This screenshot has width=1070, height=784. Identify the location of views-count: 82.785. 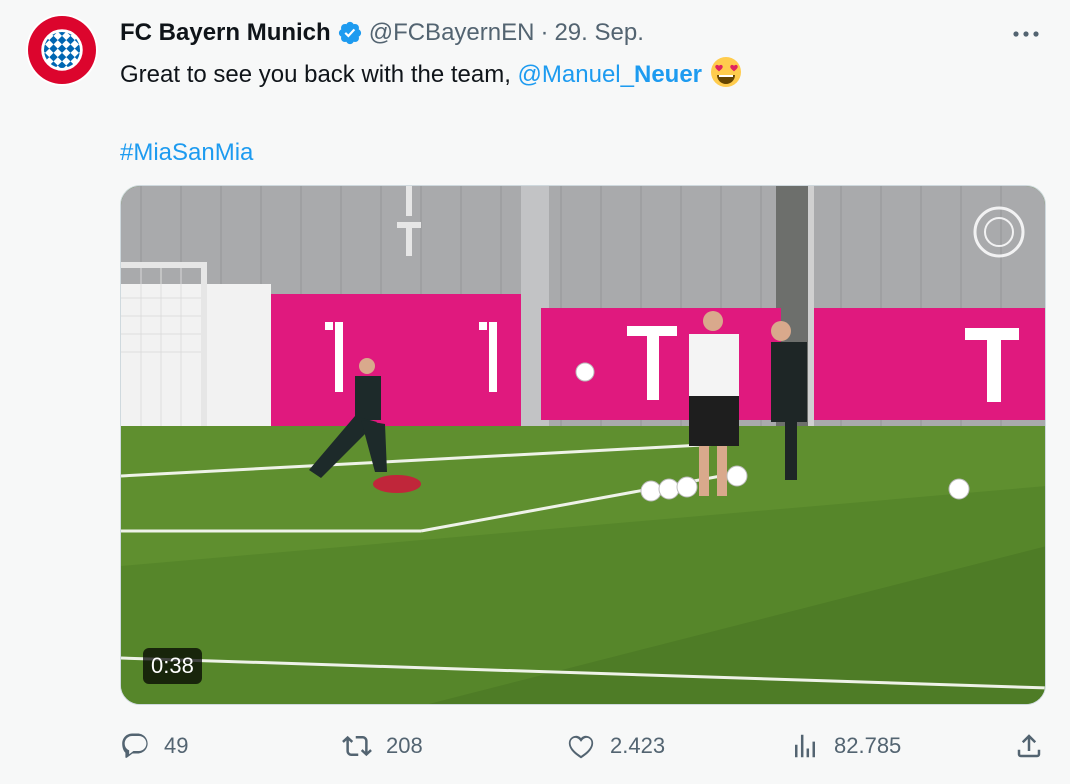
(868, 745).